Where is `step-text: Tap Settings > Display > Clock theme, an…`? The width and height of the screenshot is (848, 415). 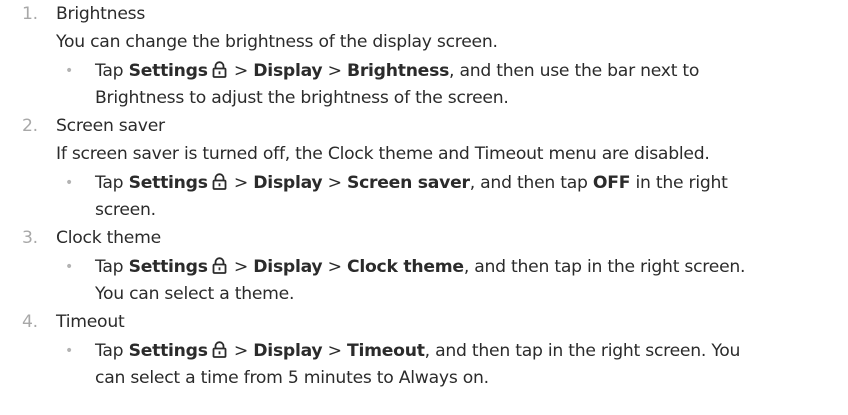
step-text: Tap Settings > Display > Clock theme, an… is located at coordinates (420, 267).